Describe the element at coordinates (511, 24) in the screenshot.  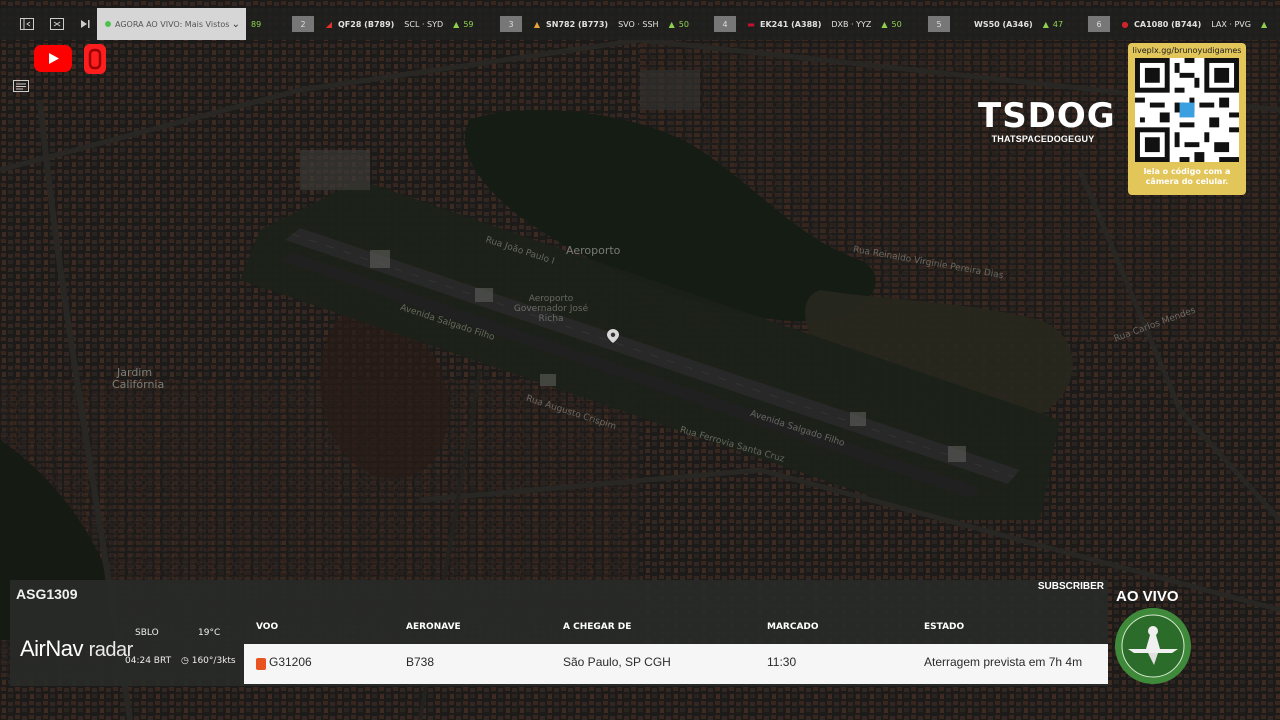
I see `ticker-rank: 3` at that location.